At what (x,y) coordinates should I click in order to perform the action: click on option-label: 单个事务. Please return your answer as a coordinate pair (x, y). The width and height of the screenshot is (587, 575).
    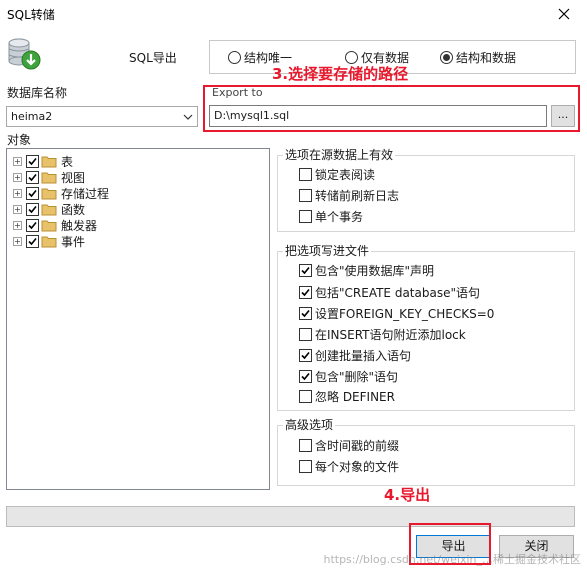
    Looking at the image, I should click on (339, 216).